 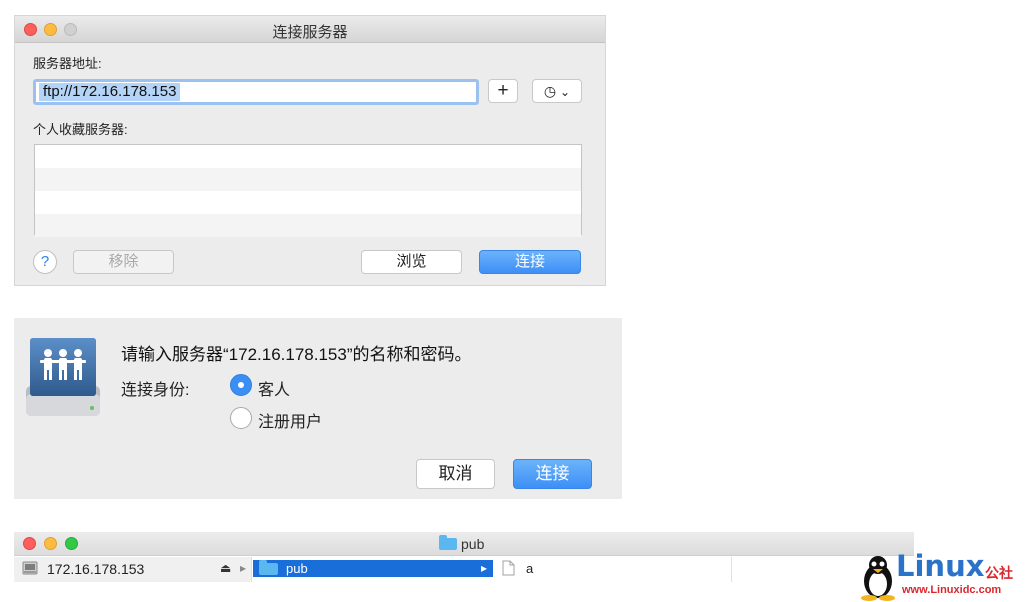 I want to click on linuxidc-watermark: Linux 公社 www.Linuxidc.com, so click(x=947, y=575).